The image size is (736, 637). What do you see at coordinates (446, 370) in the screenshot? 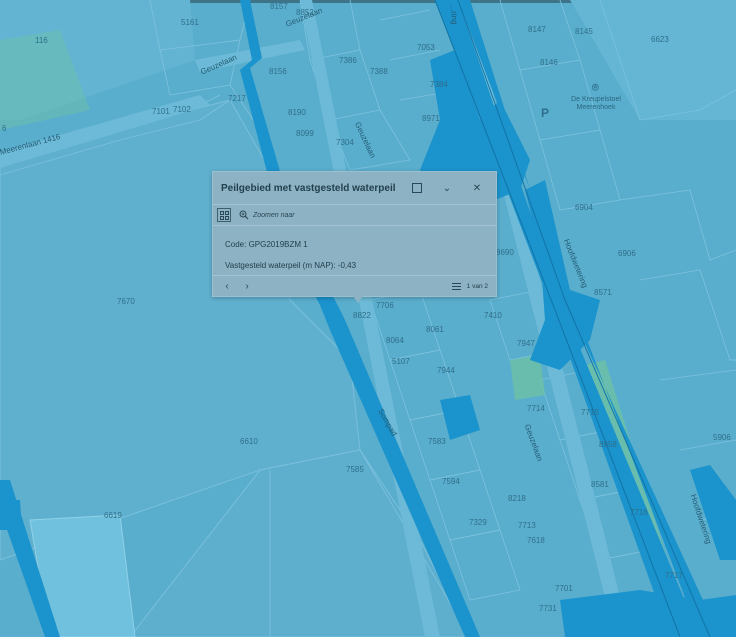
I see `parcel-label: 7944` at bounding box center [446, 370].